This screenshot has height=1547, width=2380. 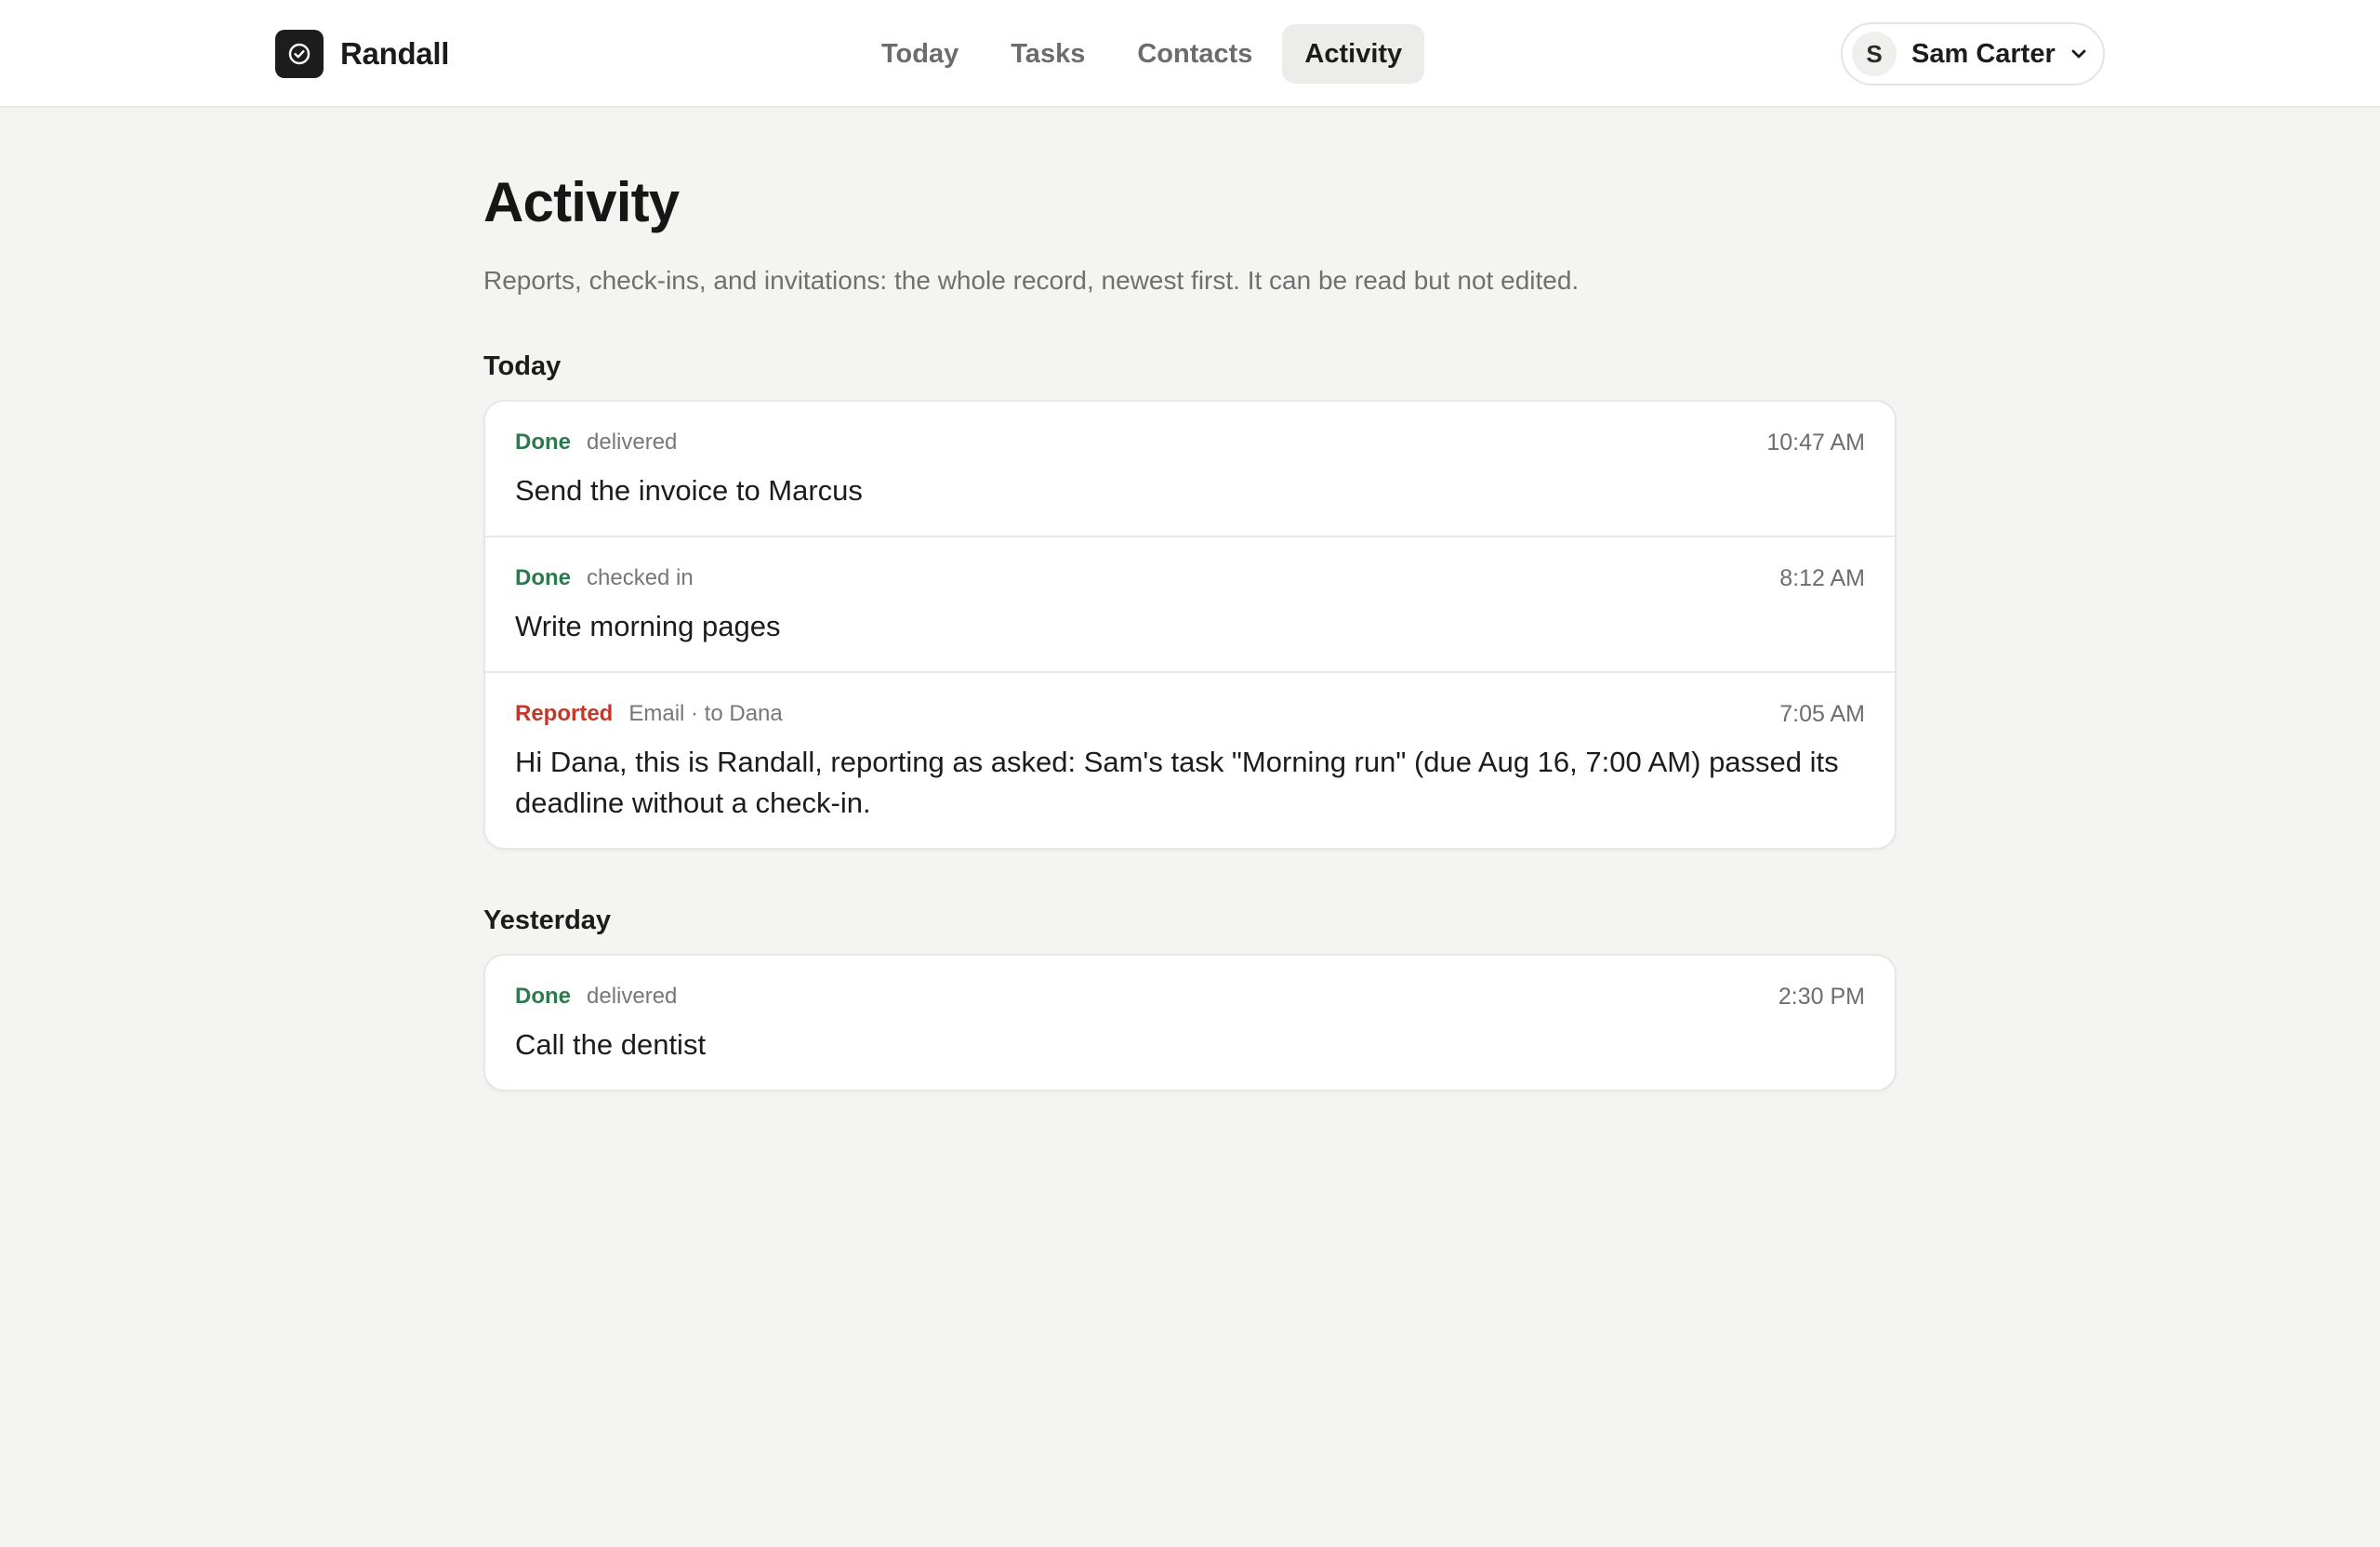 What do you see at coordinates (1815, 443) in the screenshot?
I see `entry-time: 10:47 AM` at bounding box center [1815, 443].